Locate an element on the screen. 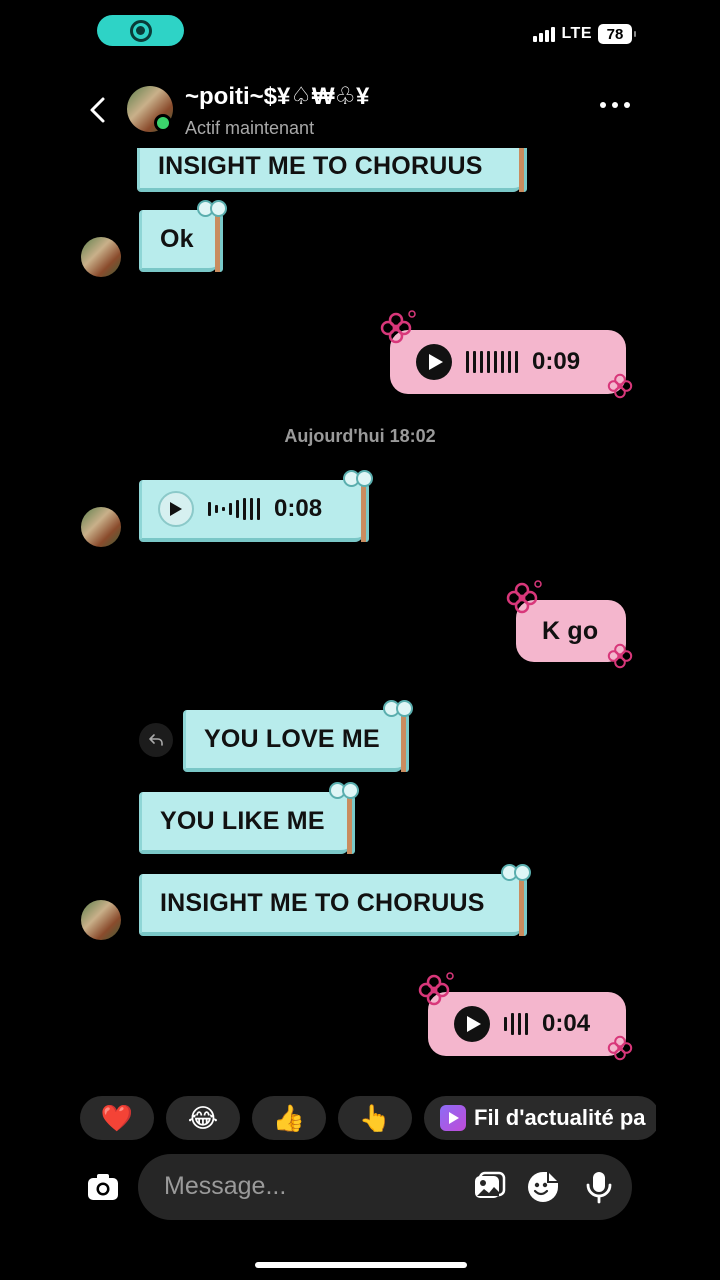 The width and height of the screenshot is (720, 1280). message-text: YOU LIKE ME is located at coordinates (242, 820).